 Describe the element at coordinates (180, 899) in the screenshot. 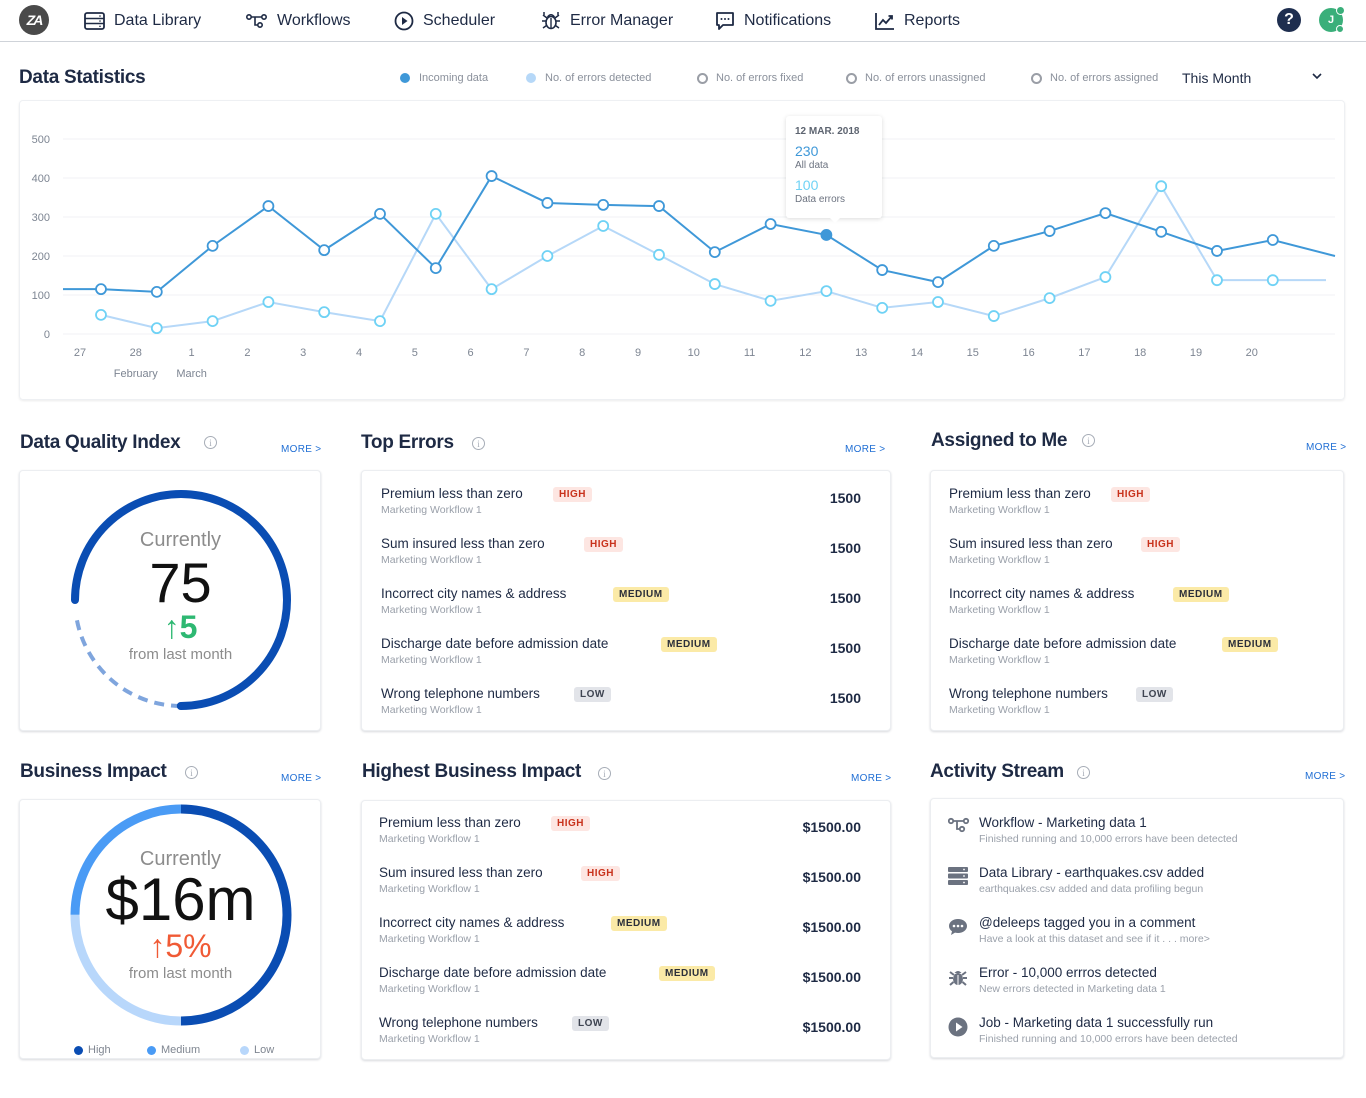

I see `business-value: $16m` at that location.